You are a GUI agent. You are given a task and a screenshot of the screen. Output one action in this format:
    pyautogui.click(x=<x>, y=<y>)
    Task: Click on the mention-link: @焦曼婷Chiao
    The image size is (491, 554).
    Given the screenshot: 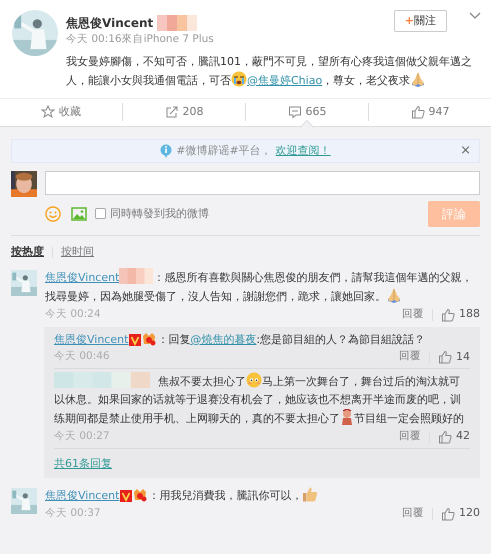 What is the action you would take?
    pyautogui.click(x=284, y=80)
    